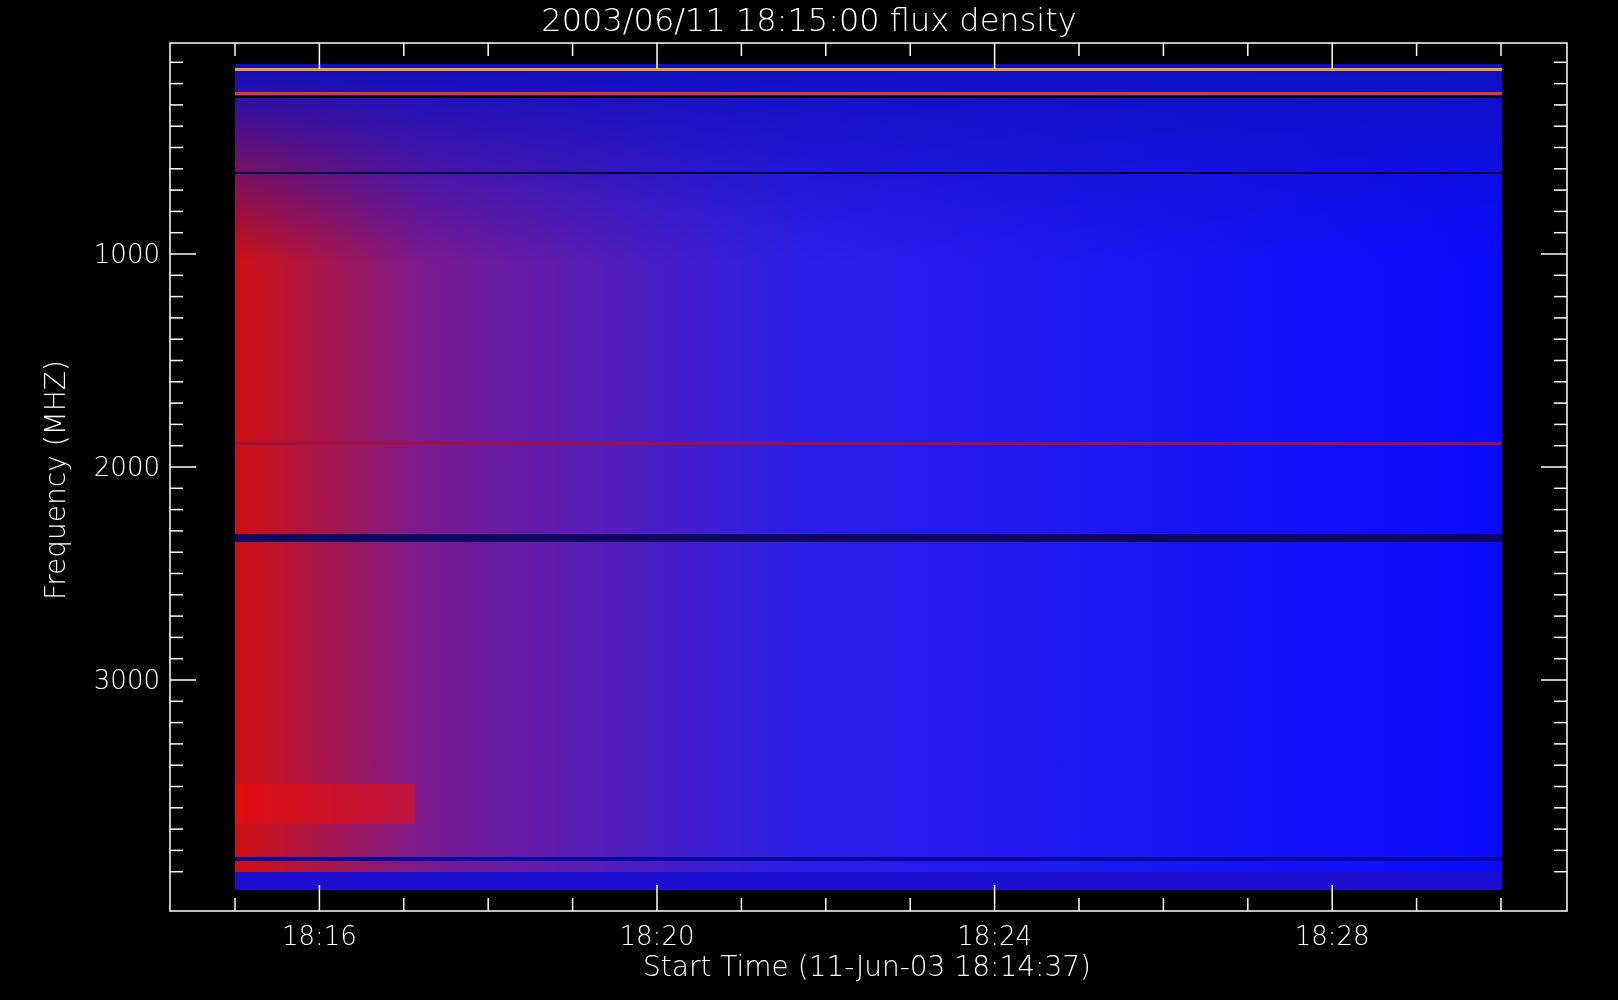  What do you see at coordinates (126, 467) in the screenshot?
I see `tick-label: 2000` at bounding box center [126, 467].